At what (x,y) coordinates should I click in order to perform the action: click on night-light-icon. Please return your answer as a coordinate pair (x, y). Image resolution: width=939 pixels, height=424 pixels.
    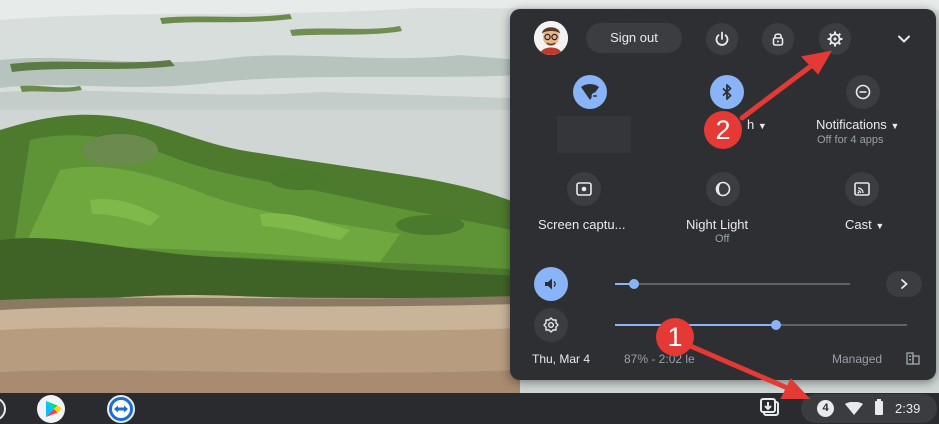
    Looking at the image, I should click on (723, 189).